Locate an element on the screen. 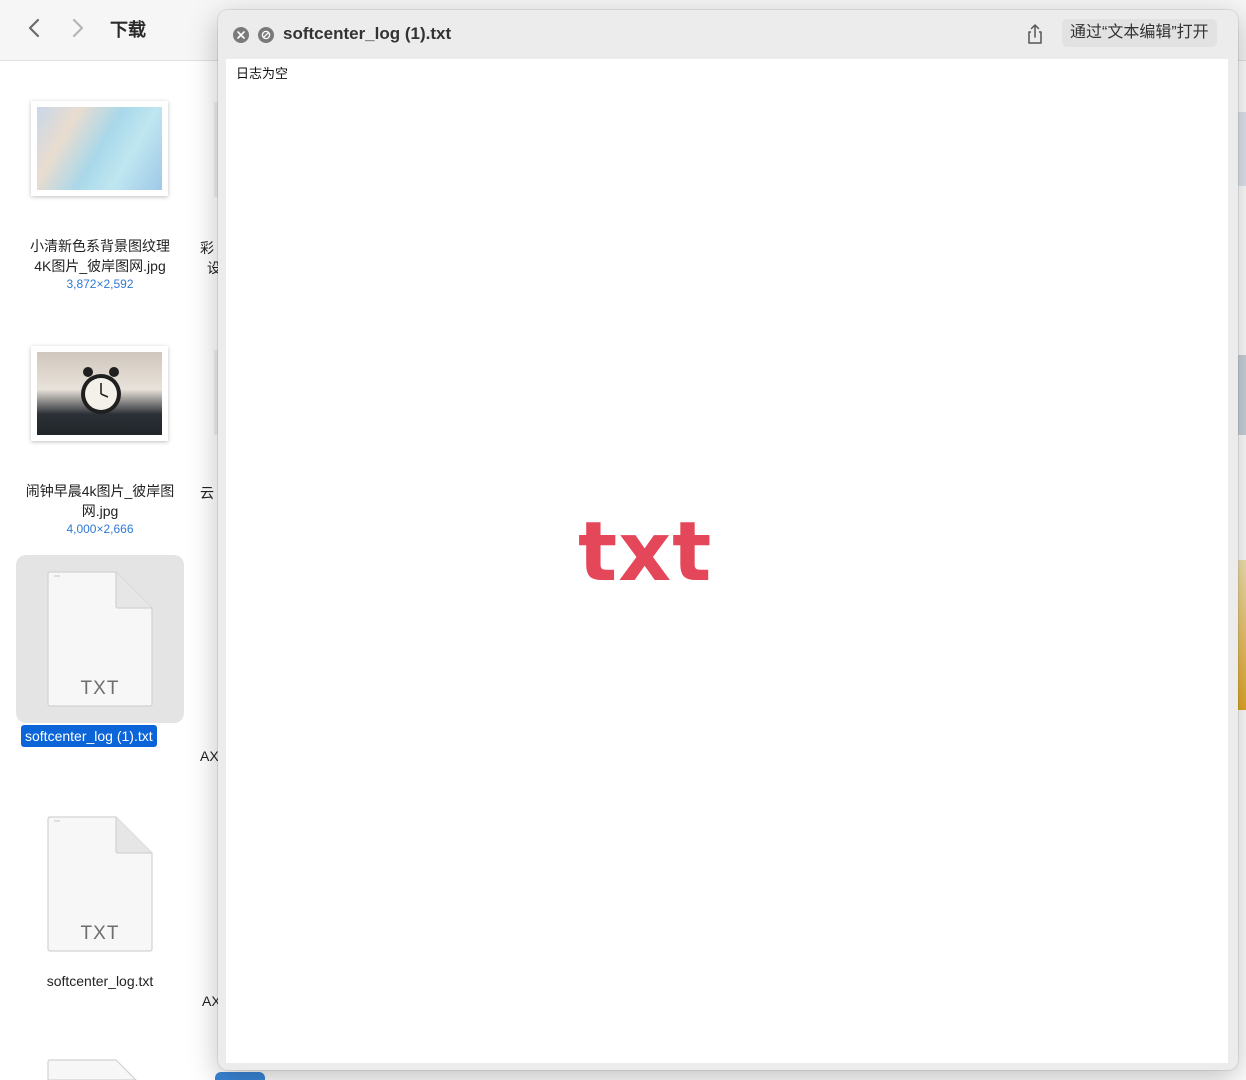 The width and height of the screenshot is (1246, 1080). image-dimensions: 4,000×2,666 is located at coordinates (100, 529).